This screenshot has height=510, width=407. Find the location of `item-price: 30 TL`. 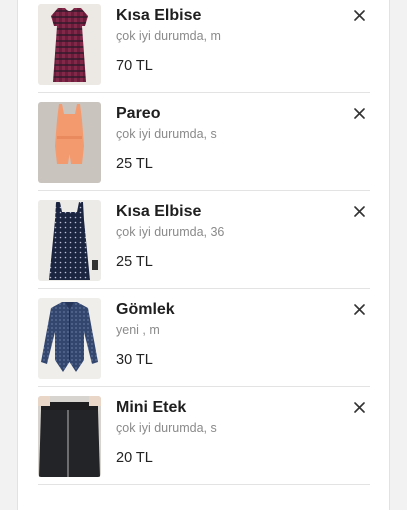

item-price: 30 TL is located at coordinates (134, 360).